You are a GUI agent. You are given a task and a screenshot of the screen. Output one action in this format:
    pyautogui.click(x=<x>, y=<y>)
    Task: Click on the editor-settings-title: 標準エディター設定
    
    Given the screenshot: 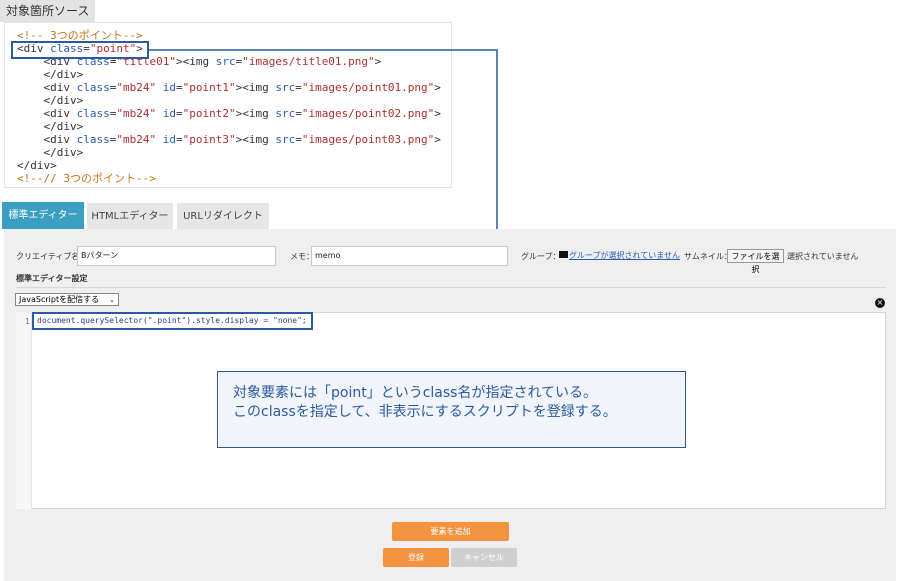 What is the action you would take?
    pyautogui.click(x=52, y=278)
    